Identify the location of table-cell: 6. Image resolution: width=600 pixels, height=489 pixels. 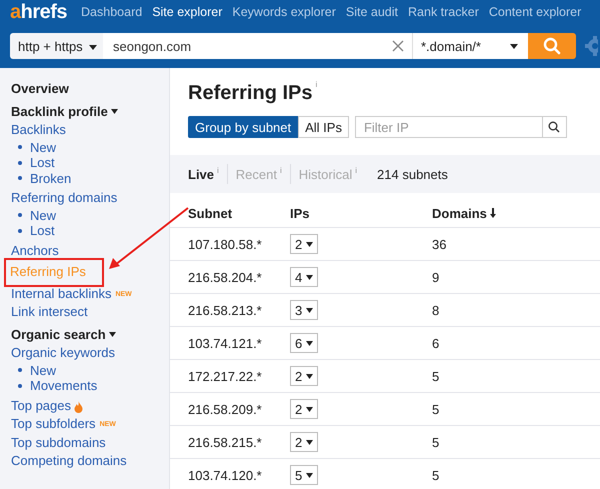
(436, 343).